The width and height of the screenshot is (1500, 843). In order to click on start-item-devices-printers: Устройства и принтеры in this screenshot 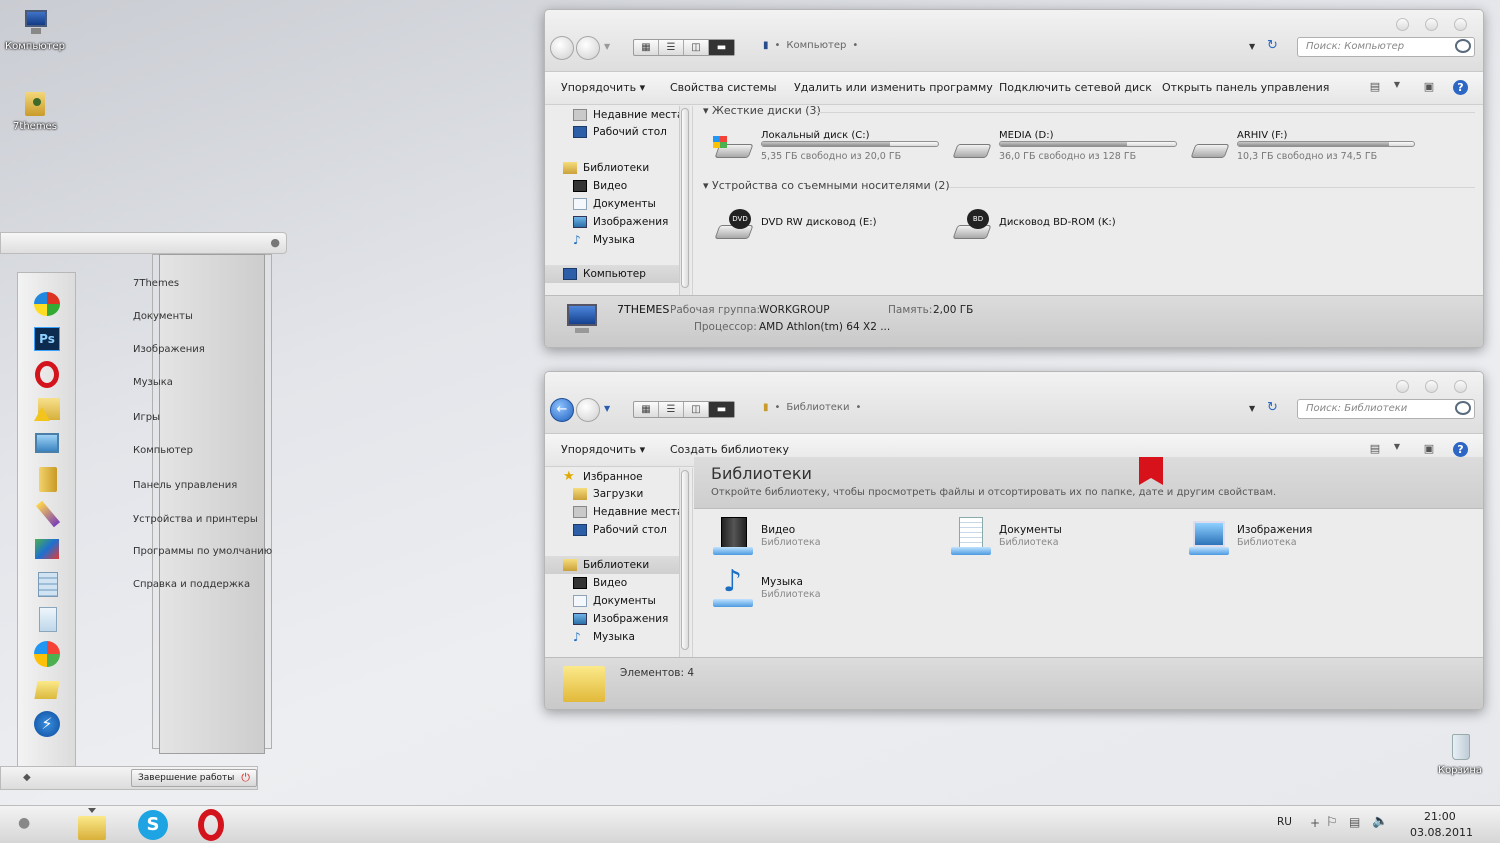, I will do `click(195, 519)`.